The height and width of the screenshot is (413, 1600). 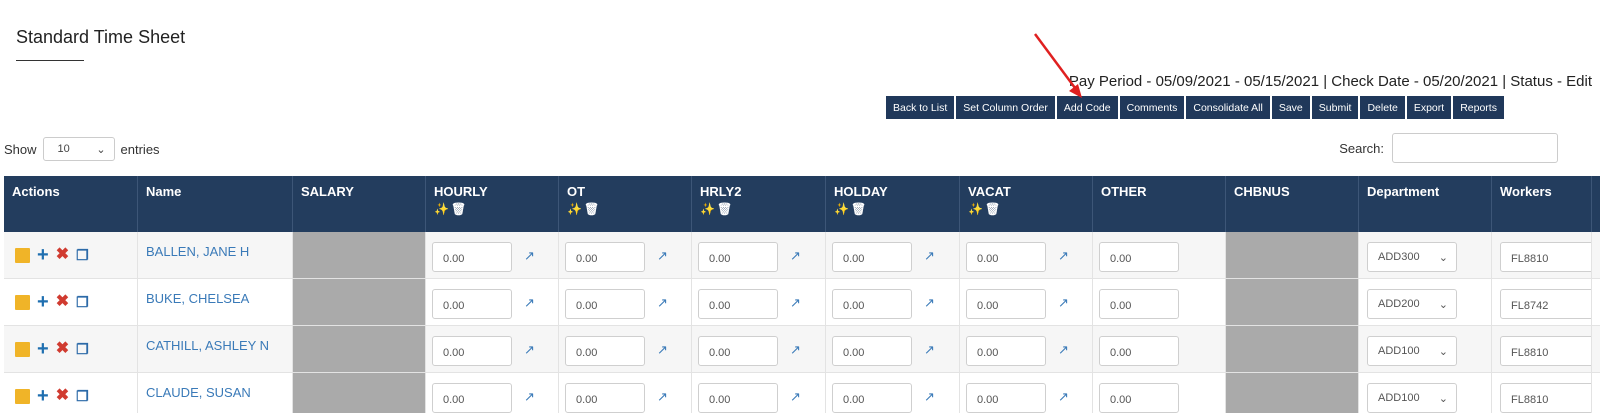 I want to click on employee-name-link: BUKE, CHELSEA, so click(x=197, y=298).